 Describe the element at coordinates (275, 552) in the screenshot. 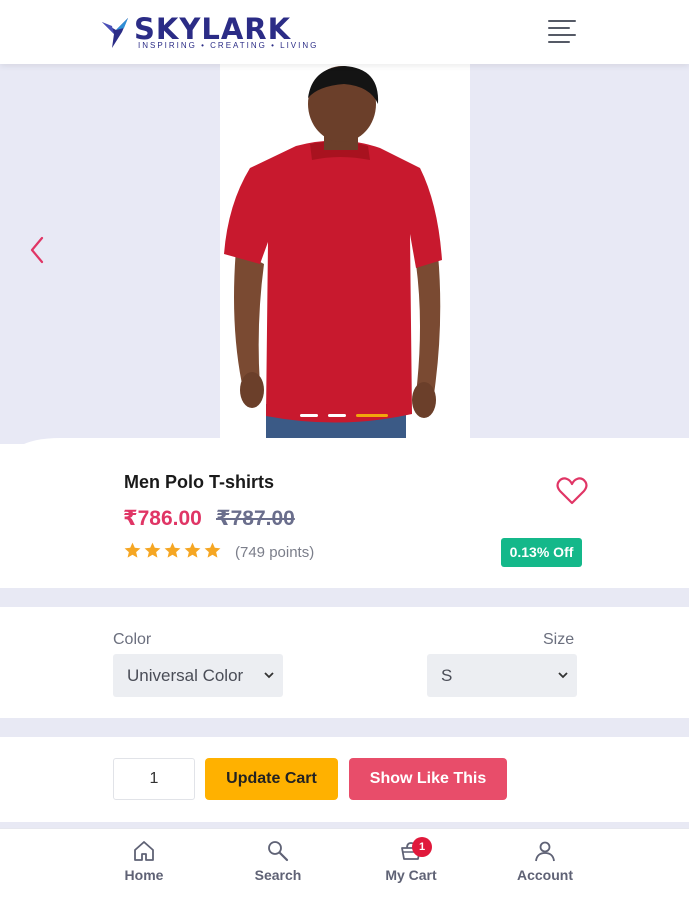

I see `rating-count: (749 points)` at that location.